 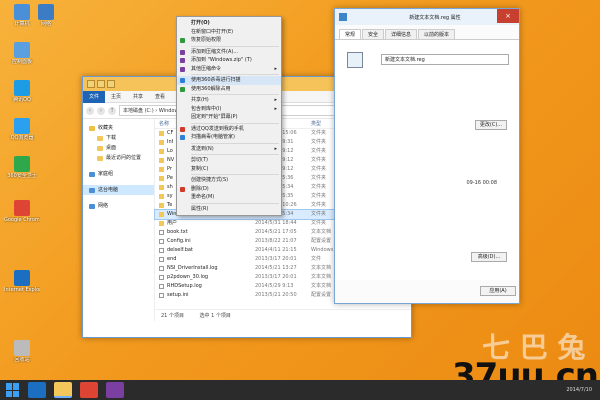 What do you see at coordinates (177, 232) in the screenshot?
I see `file-name: book.txt` at bounding box center [177, 232].